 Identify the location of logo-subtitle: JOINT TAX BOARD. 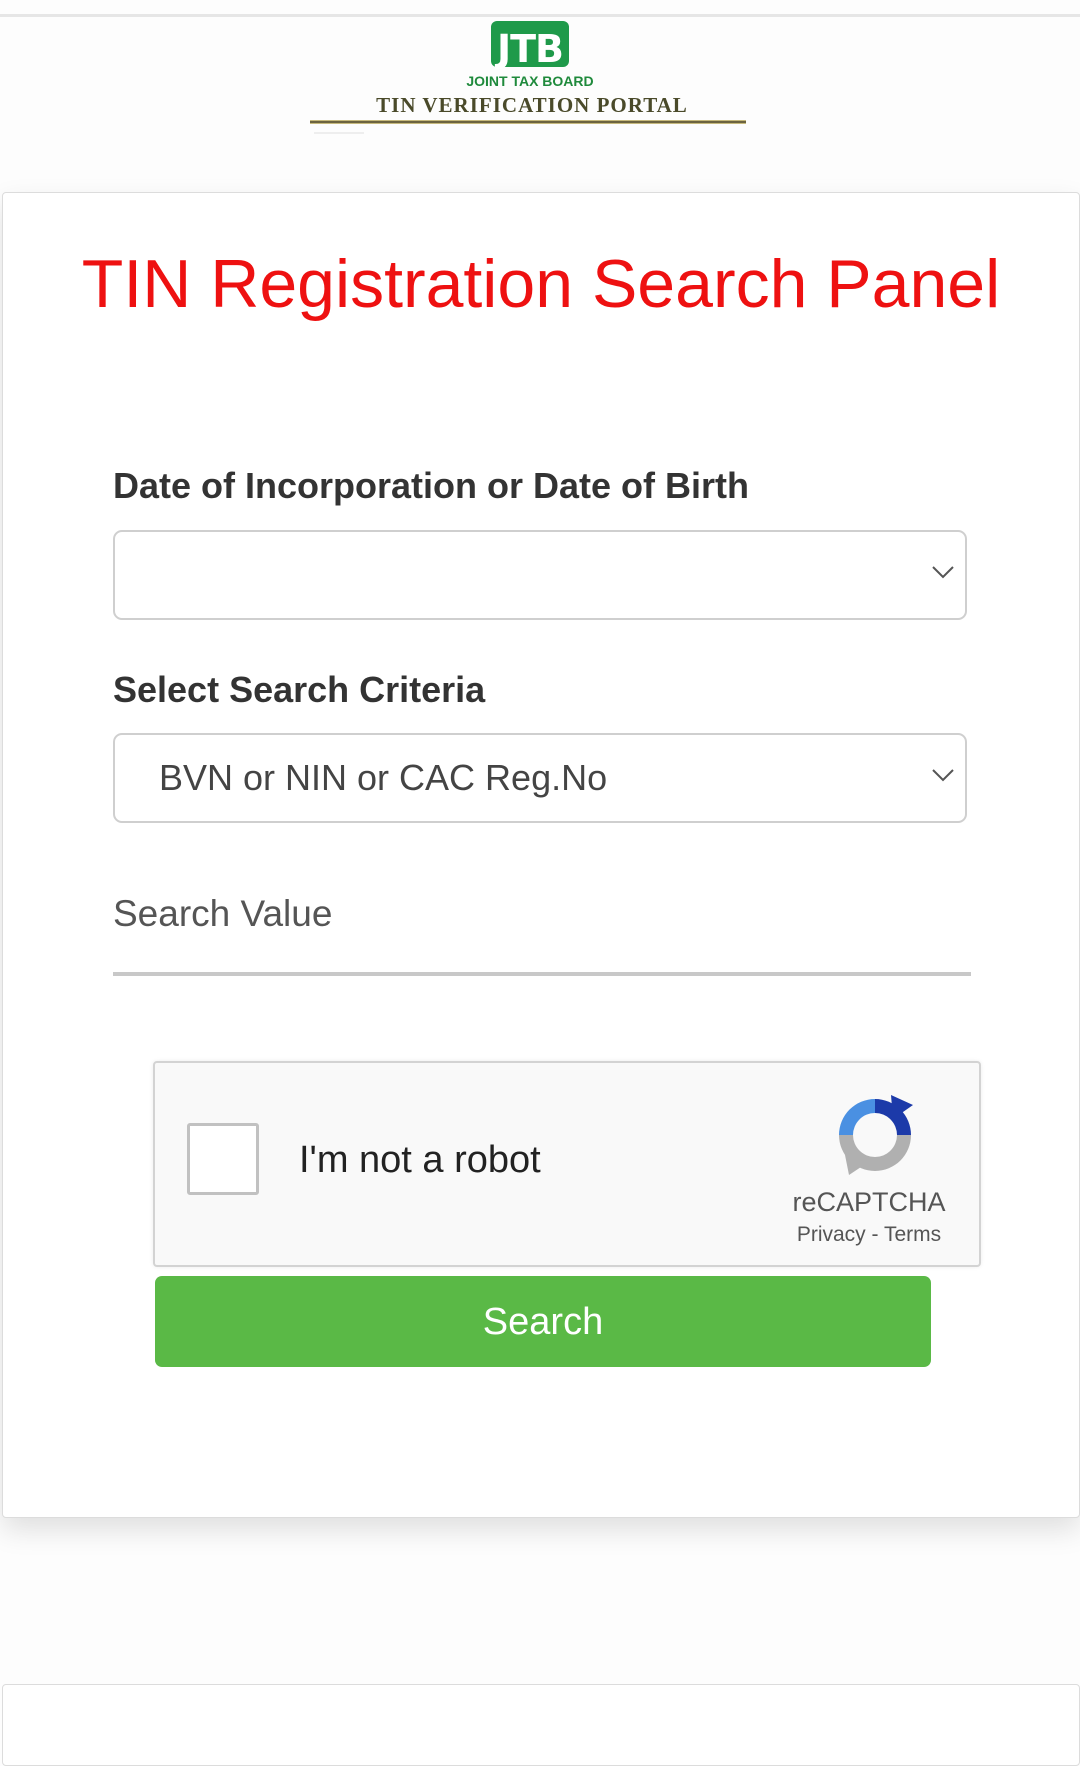
(530, 81).